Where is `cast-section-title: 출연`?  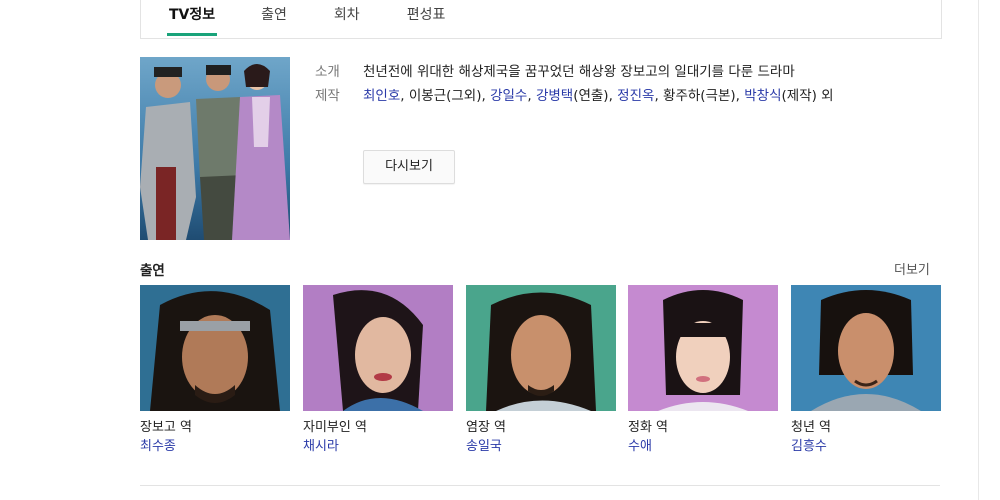 cast-section-title: 출연 is located at coordinates (152, 271).